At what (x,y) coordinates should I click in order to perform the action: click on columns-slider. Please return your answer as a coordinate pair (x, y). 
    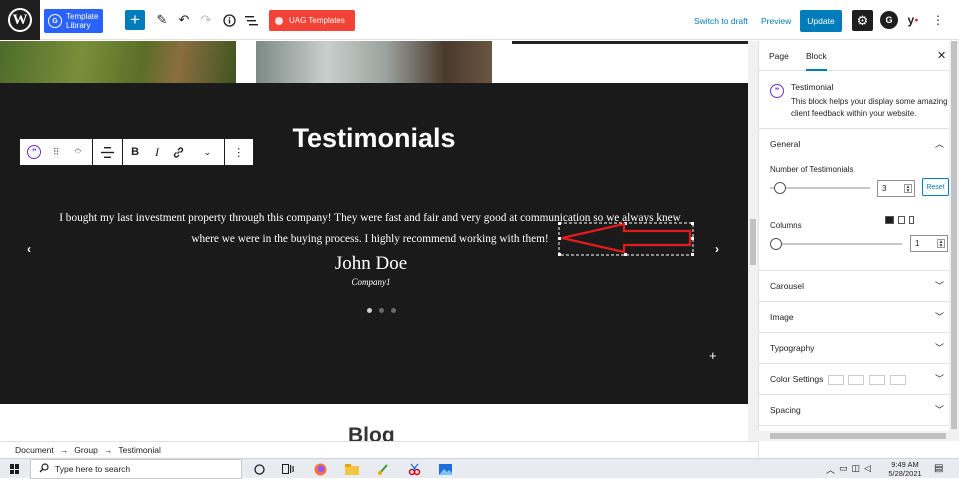
    Looking at the image, I should click on (836, 244).